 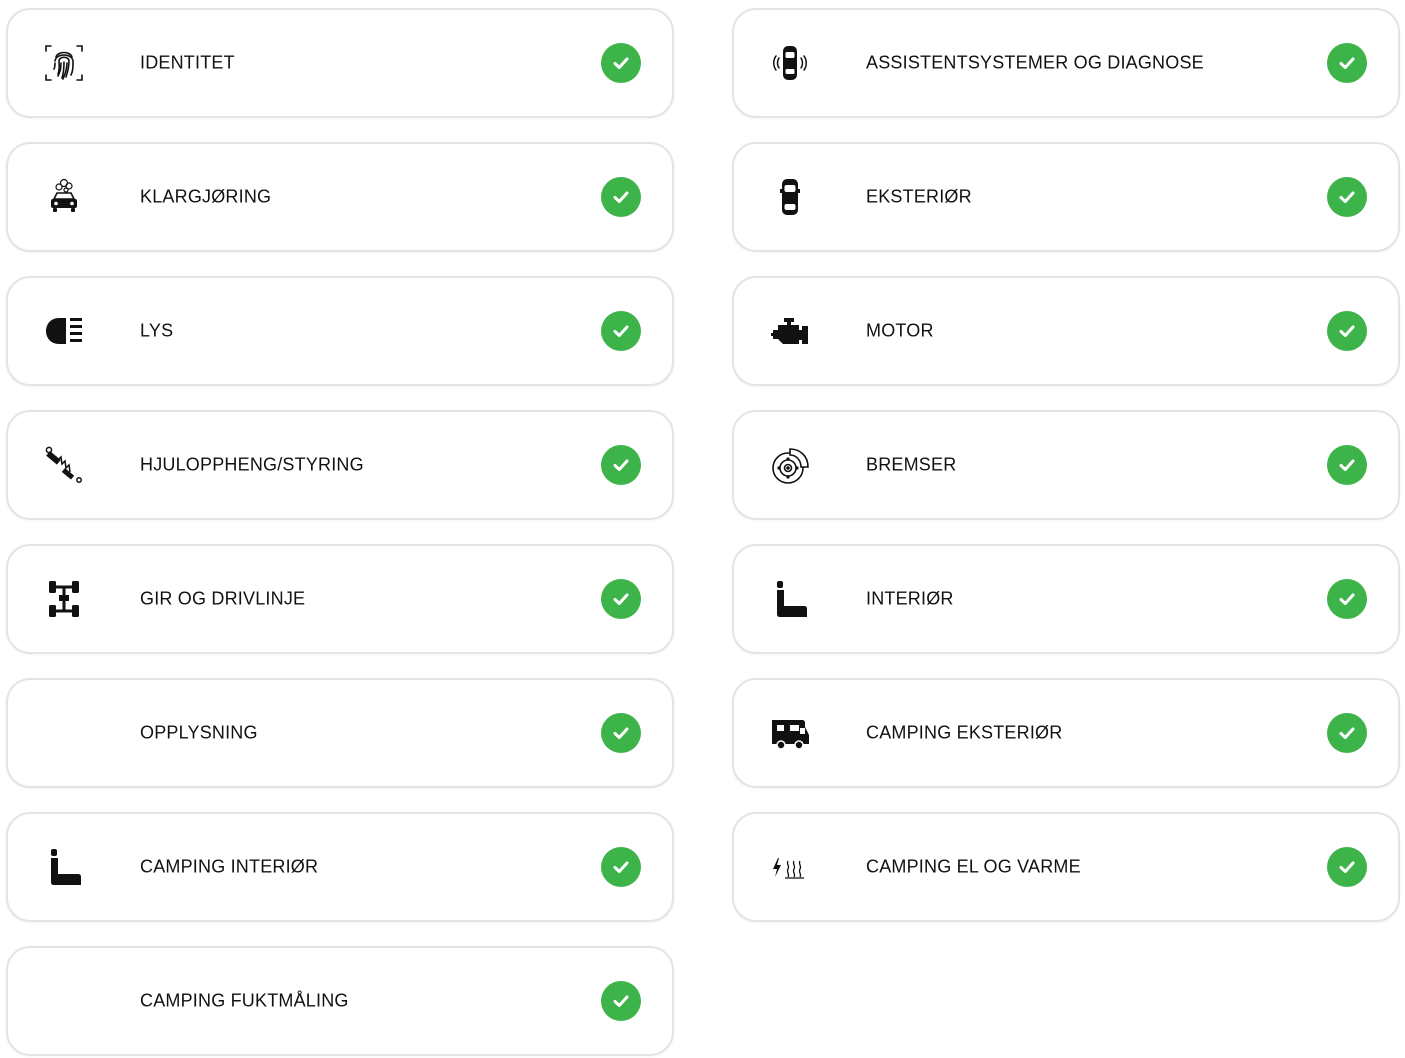 I want to click on category-label: LYS, so click(x=157, y=330).